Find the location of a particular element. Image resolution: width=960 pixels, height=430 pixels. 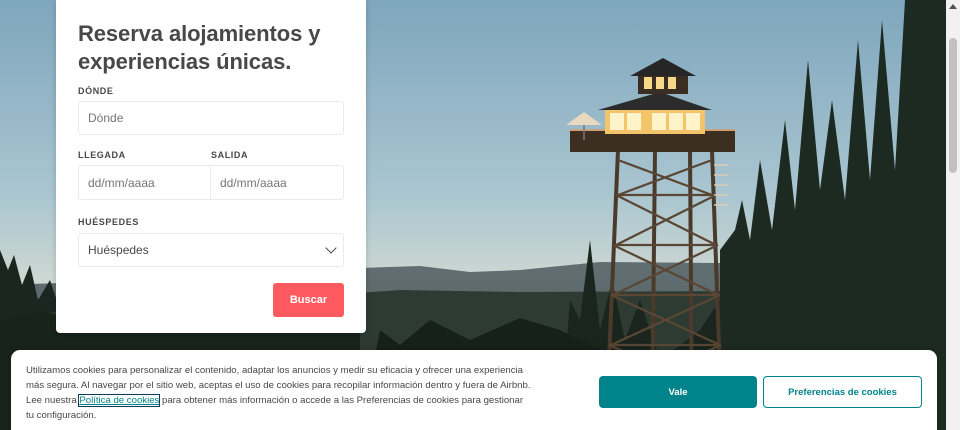

guests-select-value: Huéspedes is located at coordinates (118, 250).